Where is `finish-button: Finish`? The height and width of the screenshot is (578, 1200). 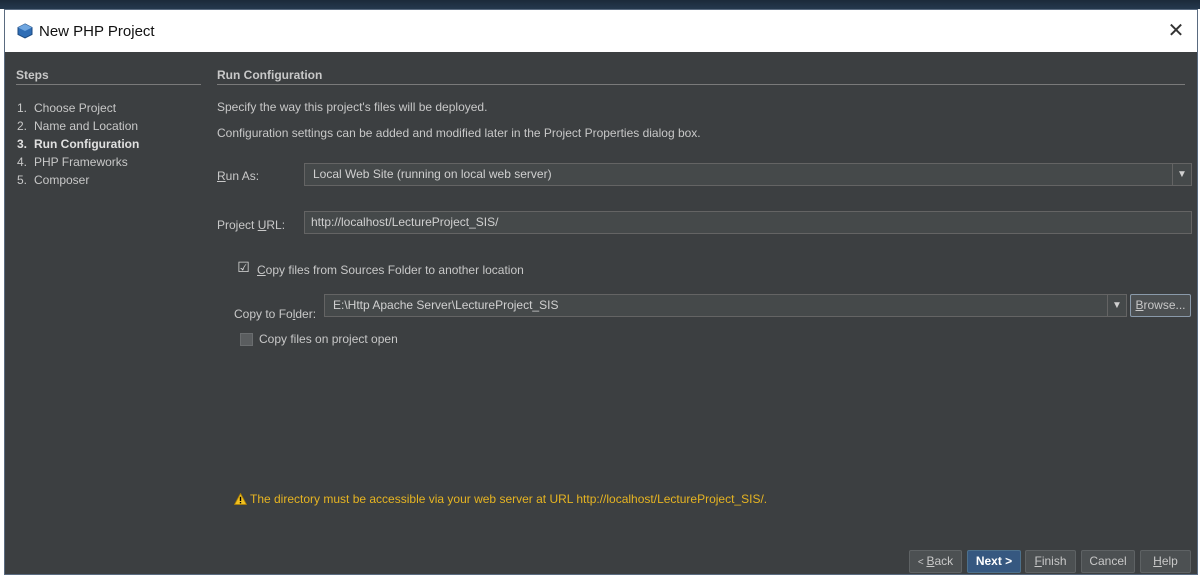
finish-button: Finish is located at coordinates (1050, 561).